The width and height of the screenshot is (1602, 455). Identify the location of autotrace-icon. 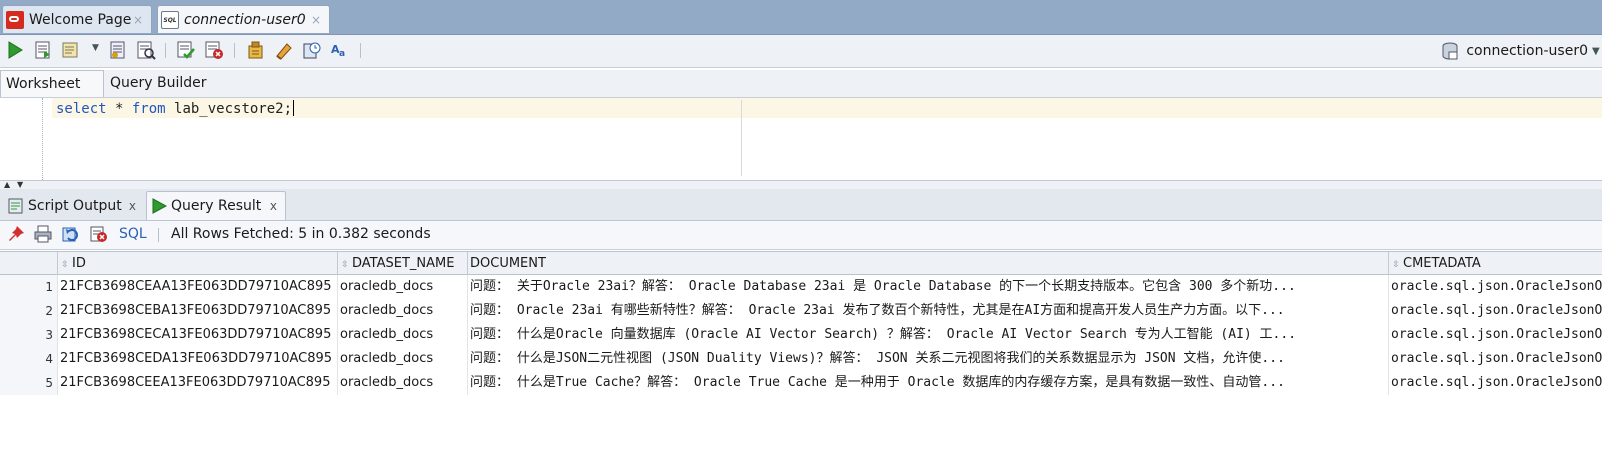
(118, 50).